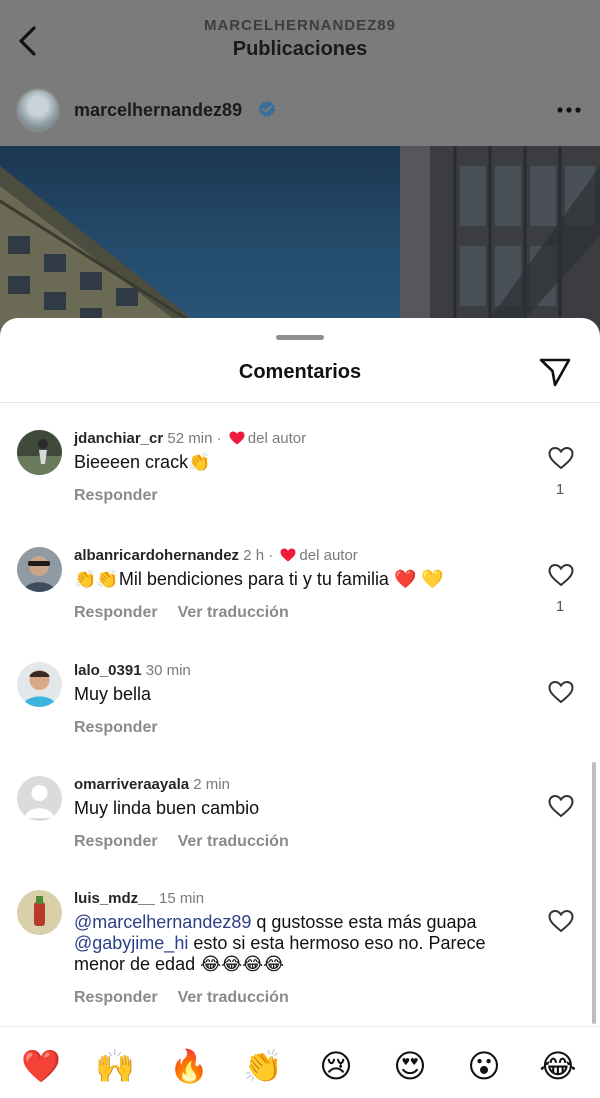  Describe the element at coordinates (158, 110) in the screenshot. I see `post-author-username: marcelhernandez89` at that location.